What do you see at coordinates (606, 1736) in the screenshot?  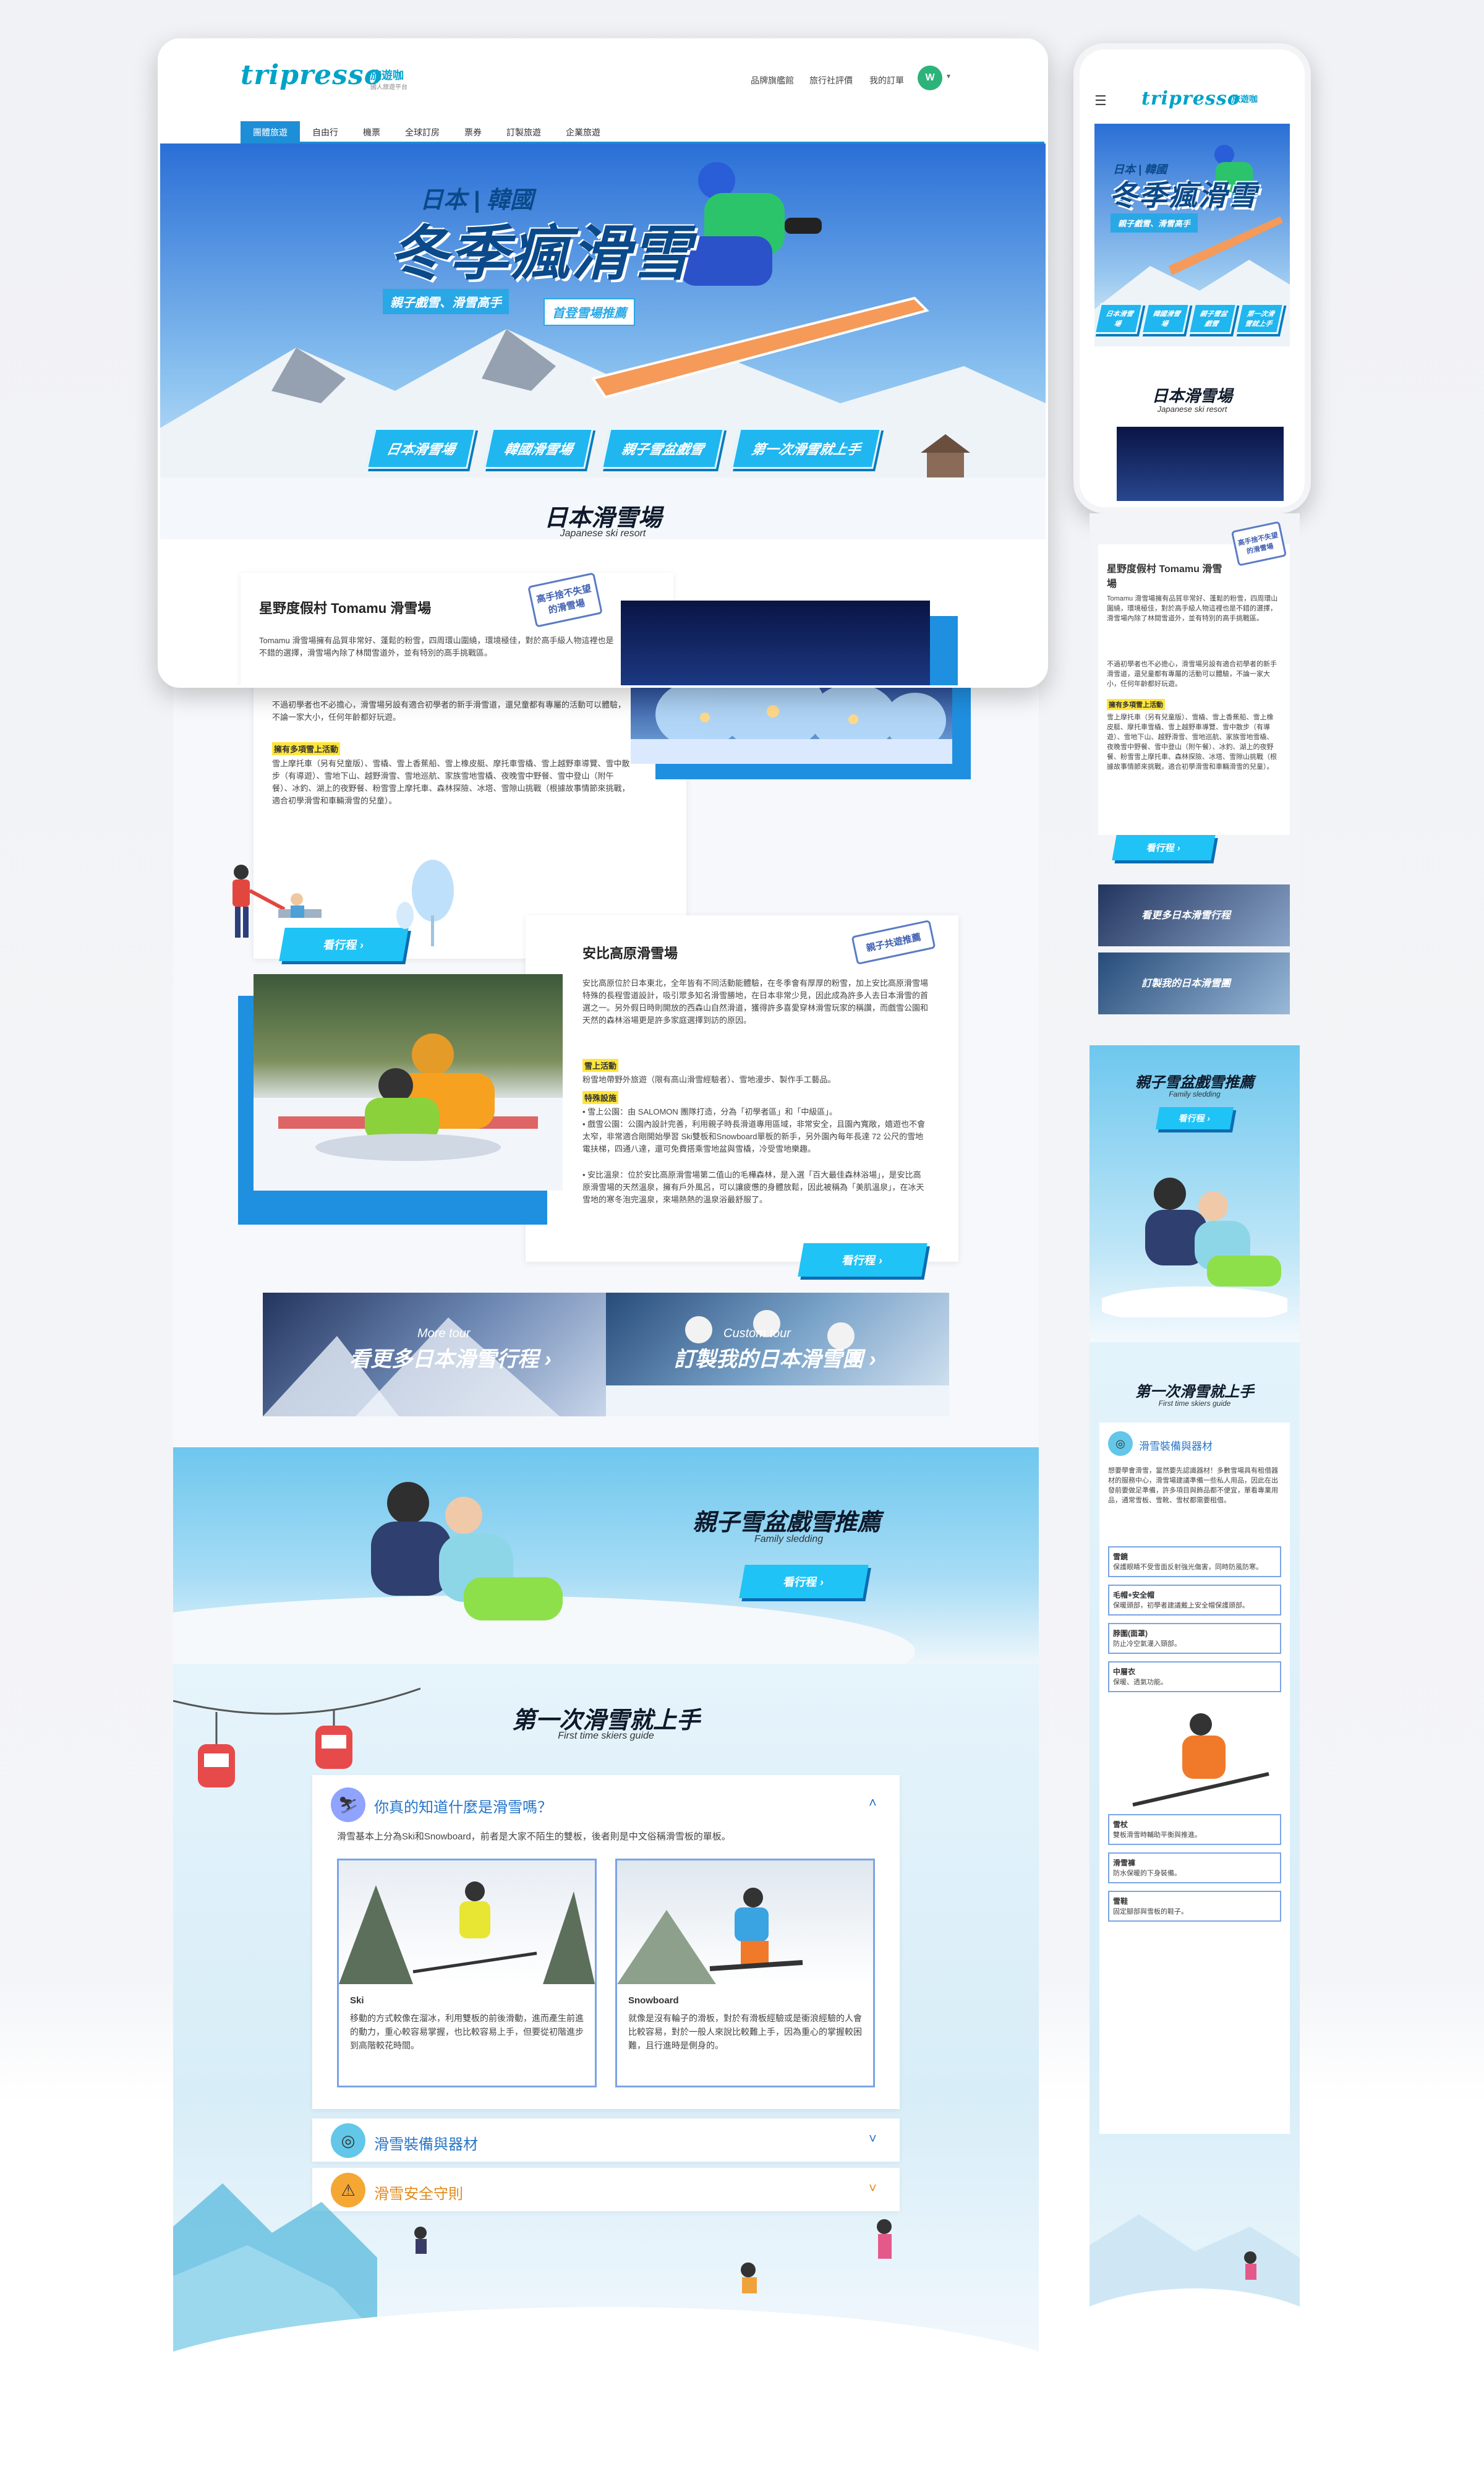 I see `guide-subtitle: First time skiers guide` at bounding box center [606, 1736].